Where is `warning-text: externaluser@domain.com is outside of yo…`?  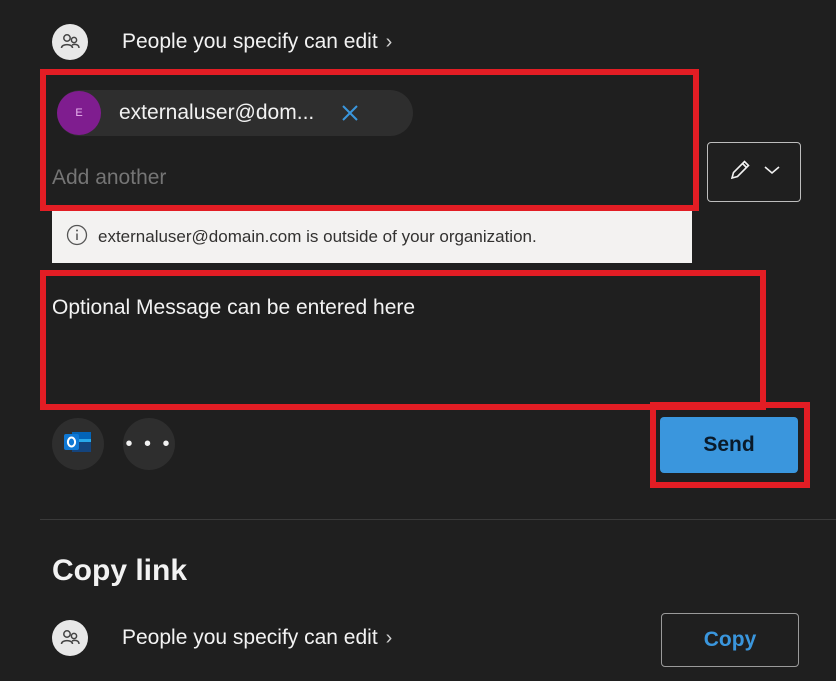
warning-text: externaluser@domain.com is outside of yo… is located at coordinates (317, 236).